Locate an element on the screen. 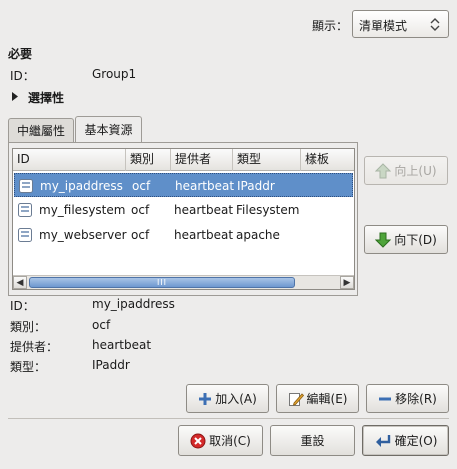 This screenshot has width=457, height=469. ok-return-icon is located at coordinates (383, 441).